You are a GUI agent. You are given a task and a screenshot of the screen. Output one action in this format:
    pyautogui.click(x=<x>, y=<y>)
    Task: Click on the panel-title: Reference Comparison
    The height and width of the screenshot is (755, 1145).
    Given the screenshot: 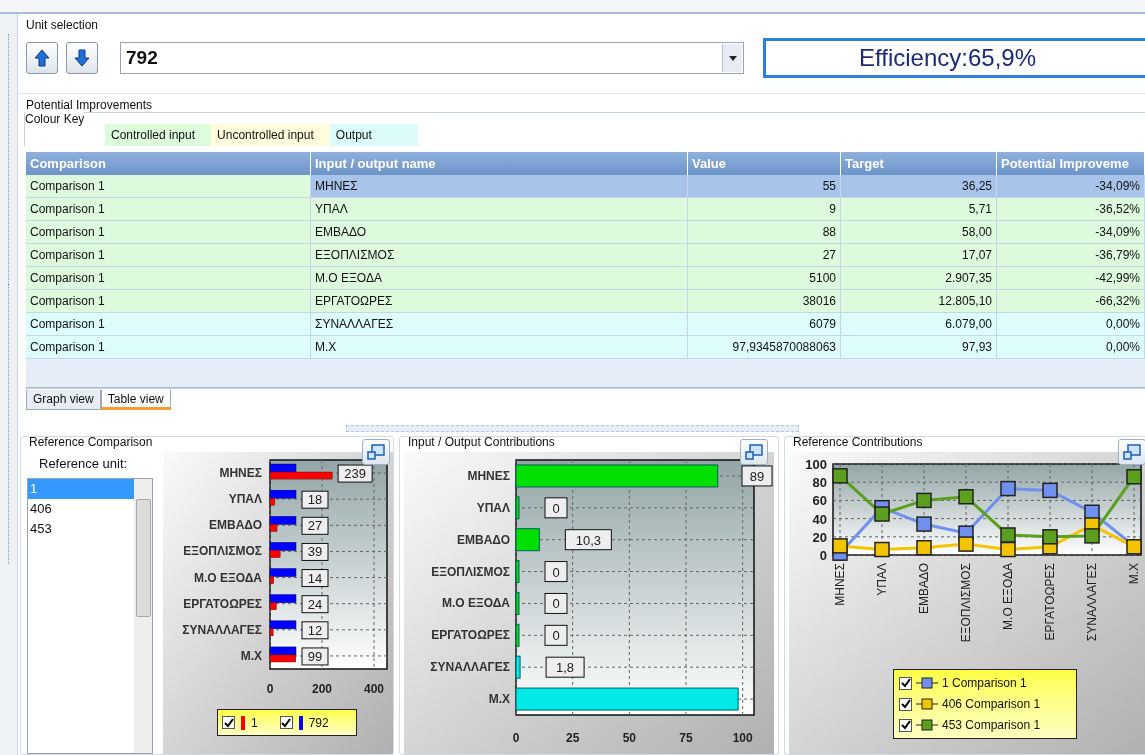 What is the action you would take?
    pyautogui.click(x=91, y=443)
    